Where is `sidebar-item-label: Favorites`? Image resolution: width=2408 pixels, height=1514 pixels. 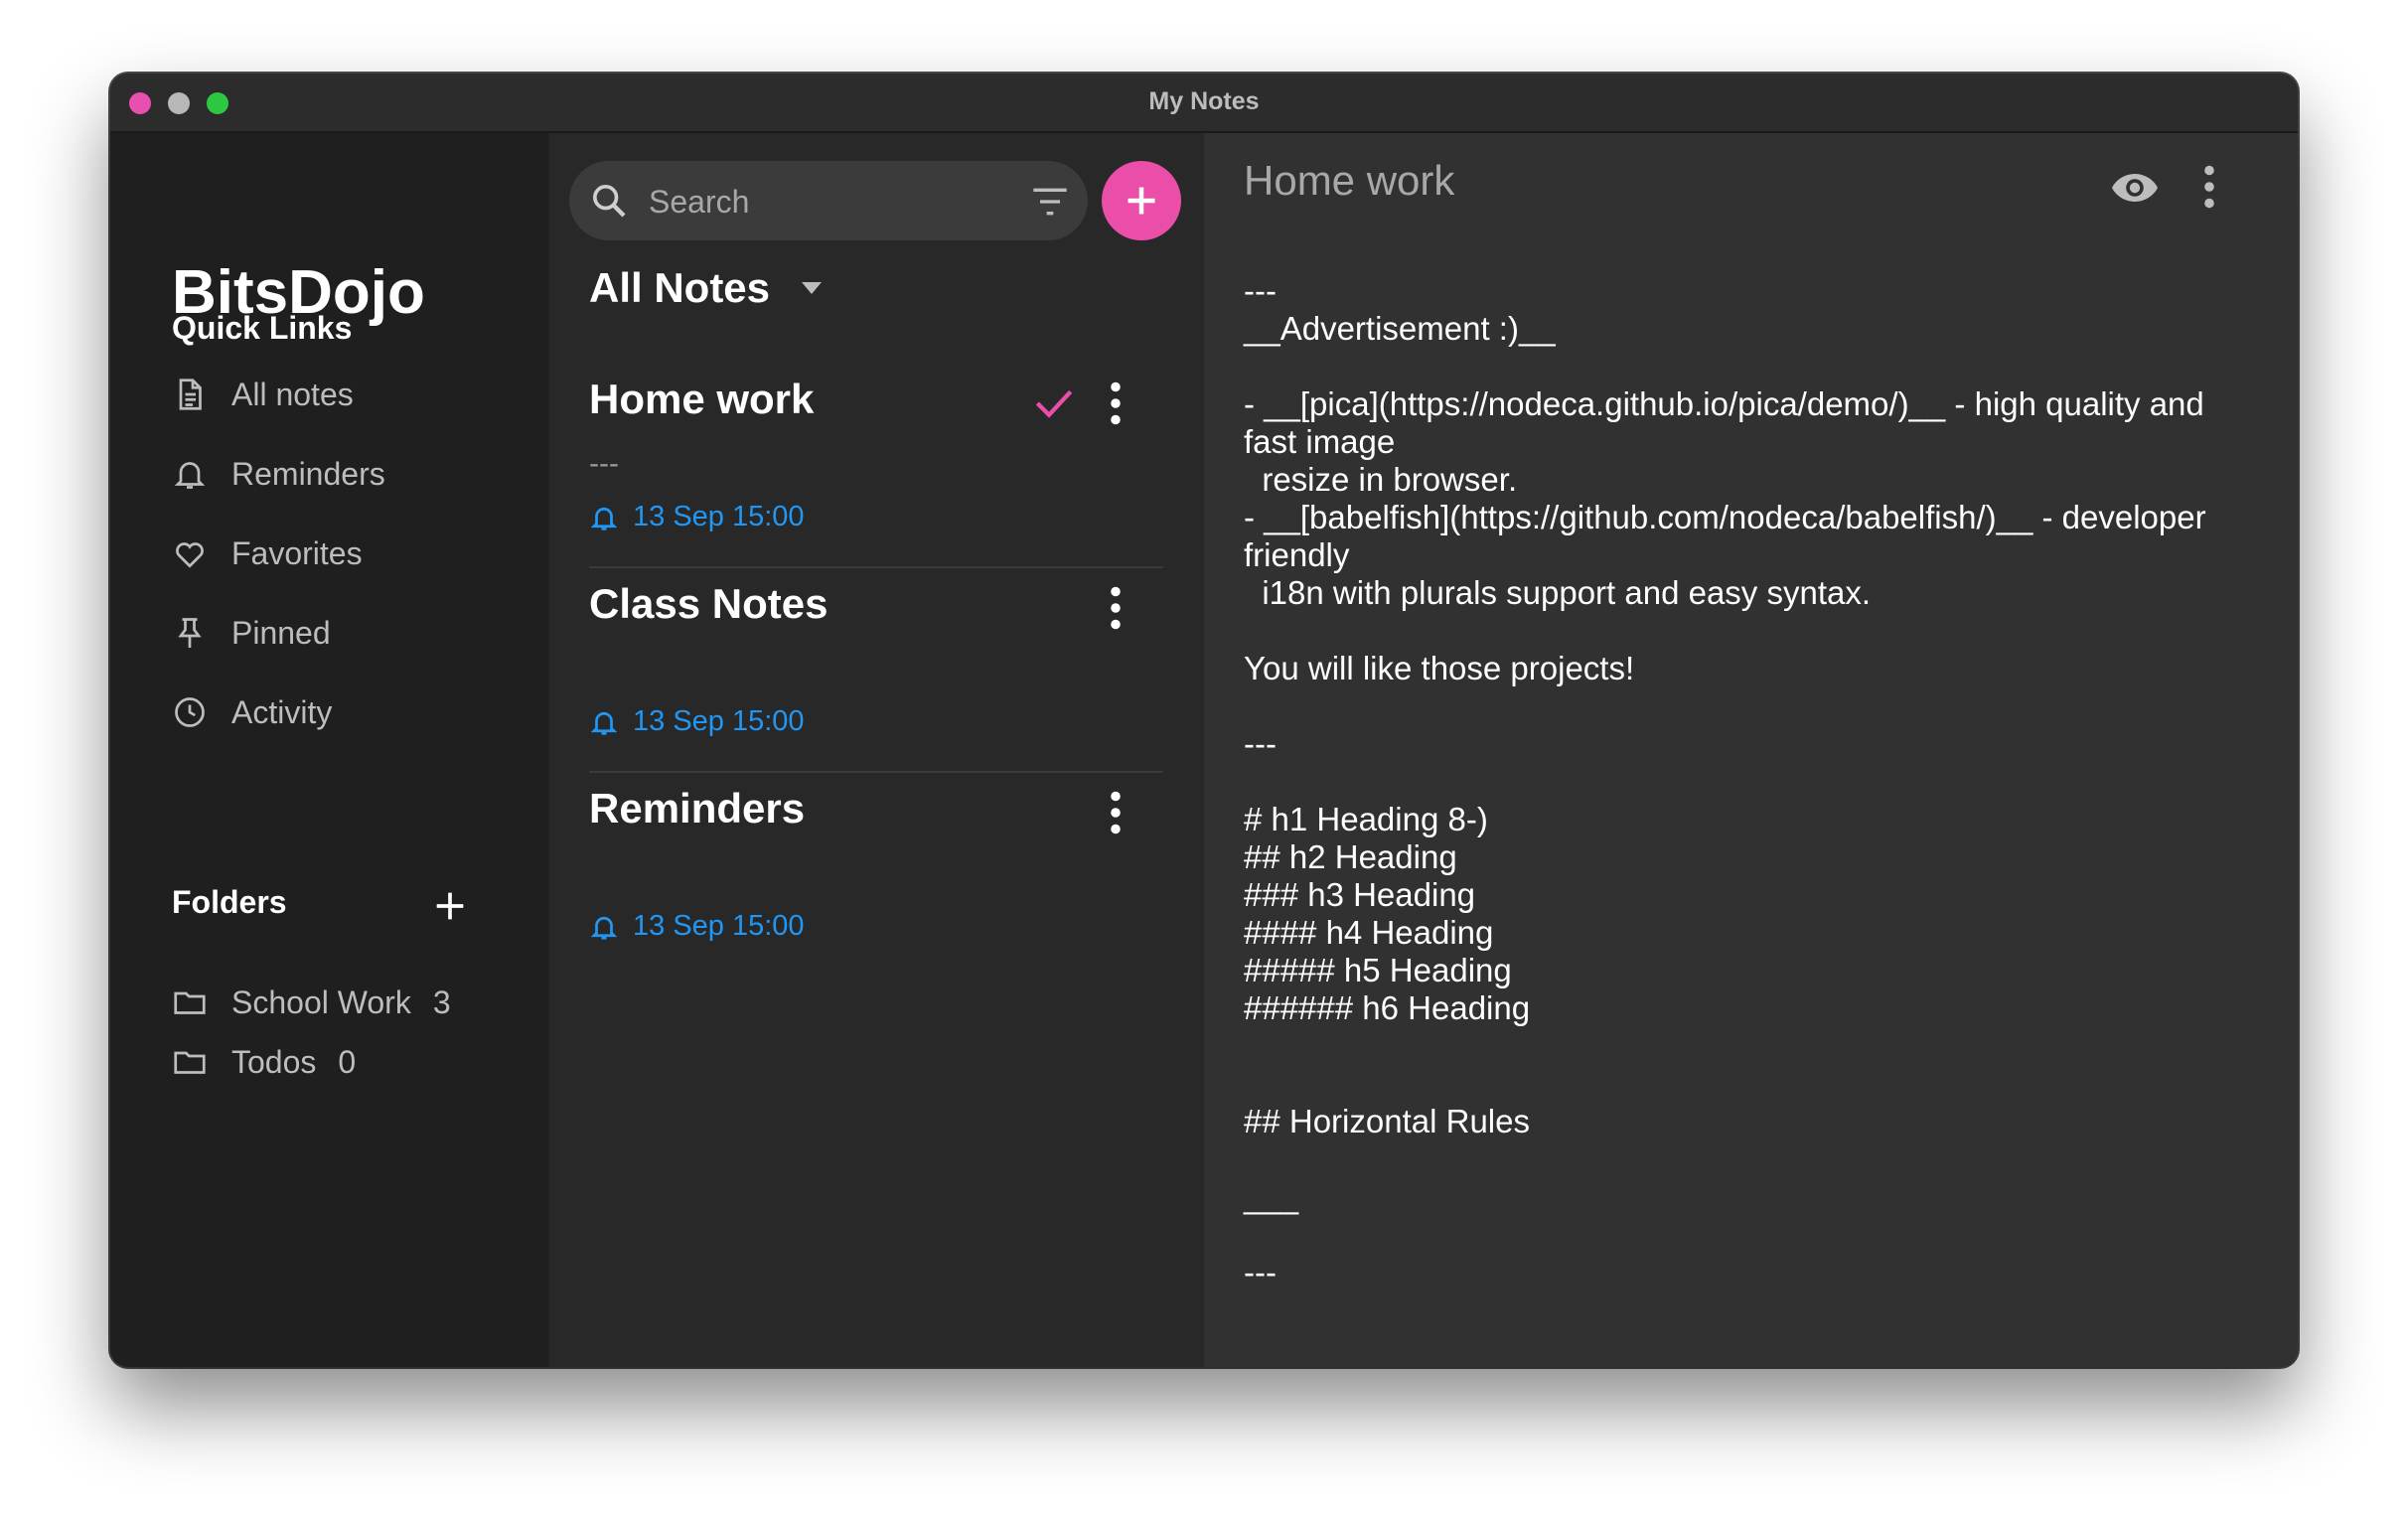 sidebar-item-label: Favorites is located at coordinates (297, 552).